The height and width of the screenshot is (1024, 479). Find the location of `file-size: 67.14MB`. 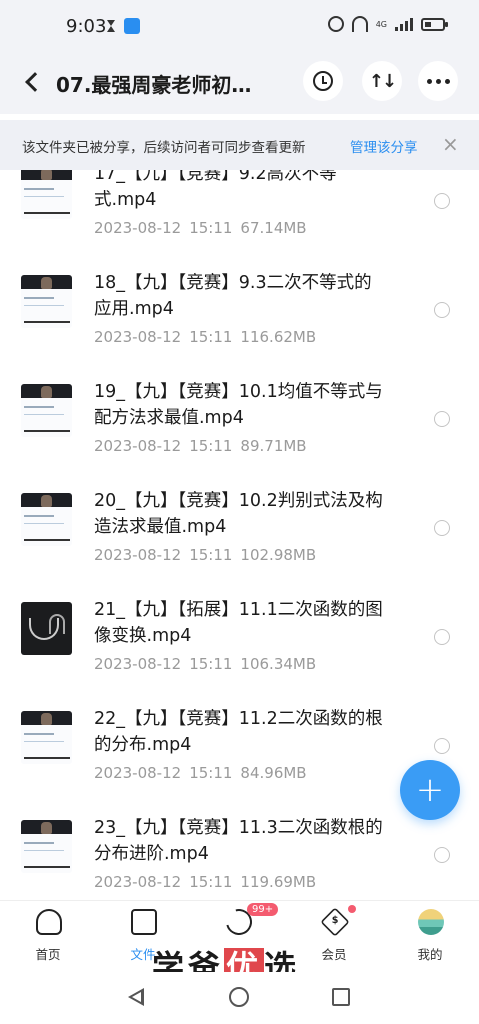

file-size: 67.14MB is located at coordinates (273, 228).